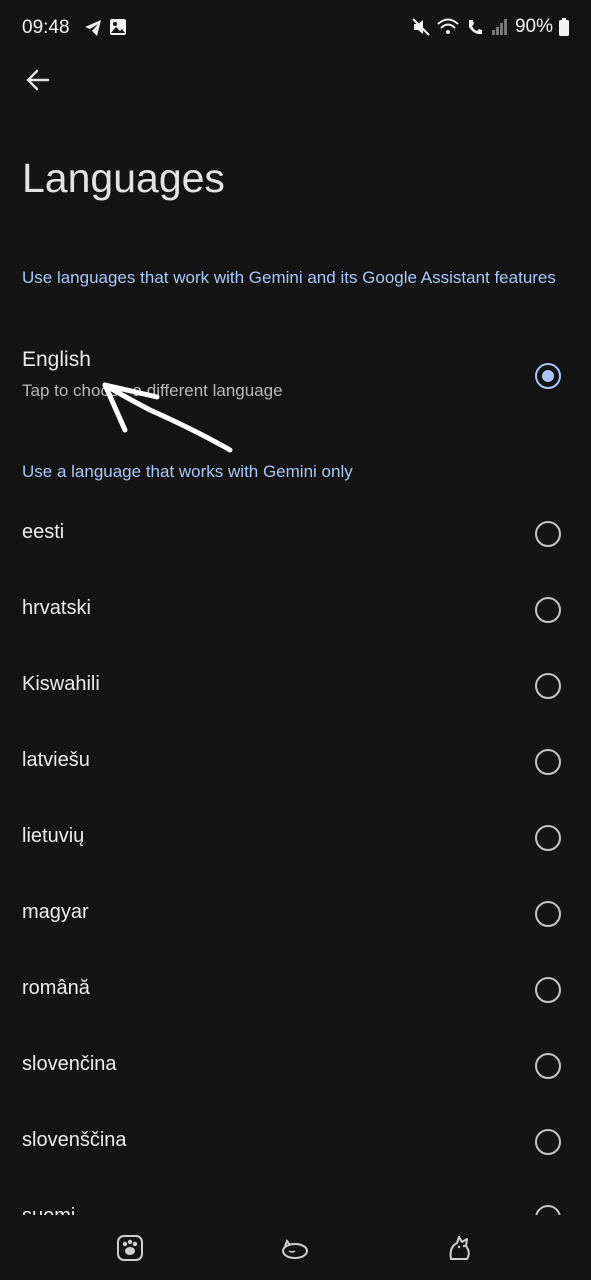  What do you see at coordinates (69, 1064) in the screenshot?
I see `language-label: slovenčina` at bounding box center [69, 1064].